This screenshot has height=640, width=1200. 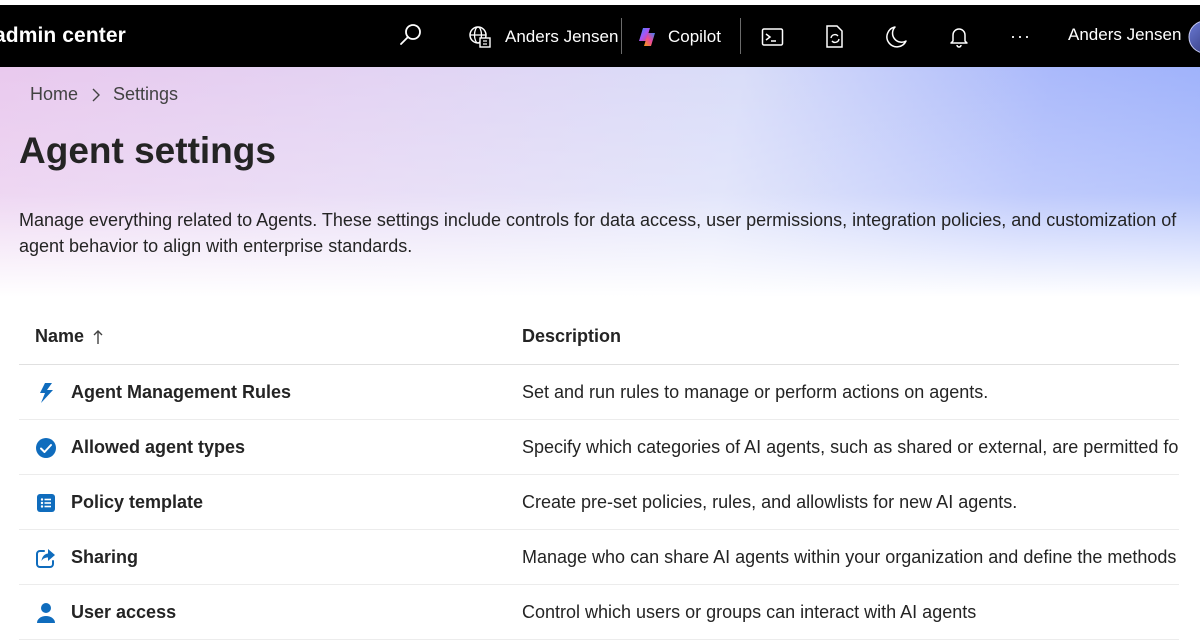 What do you see at coordinates (46, 448) in the screenshot?
I see `checkmark-circle-icon` at bounding box center [46, 448].